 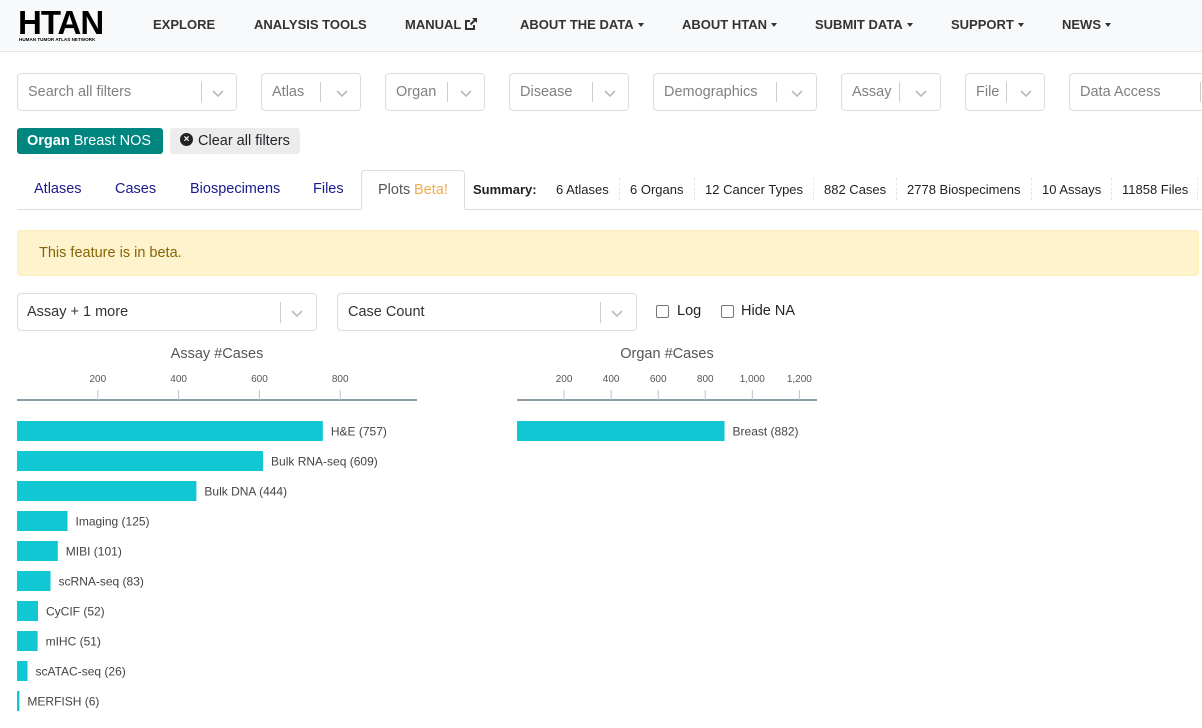 I want to click on clear-label: Clear all filters, so click(x=244, y=141).